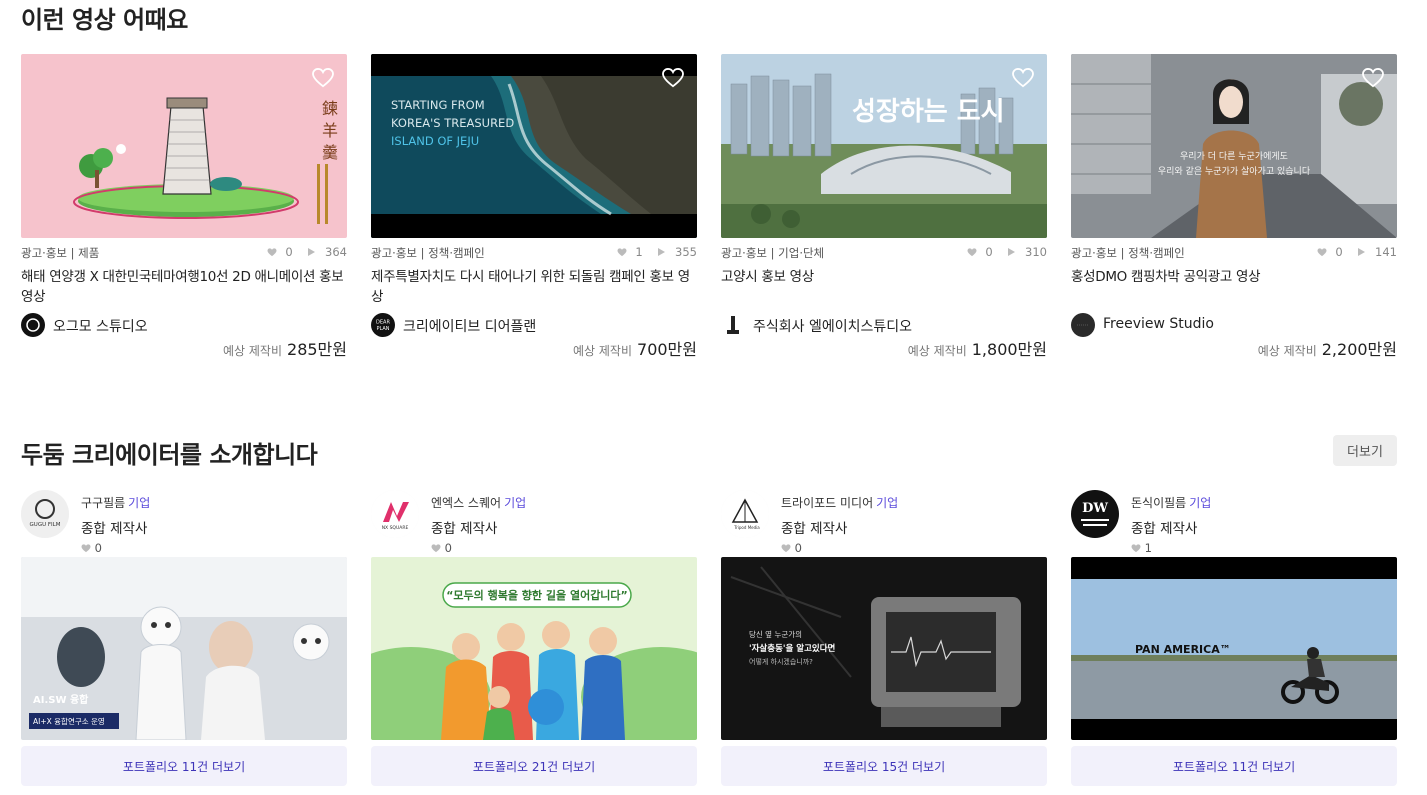  I want to click on thumbnail-robot-lab: AI.SW 융합 AI+X 융합연구소 운영, so click(184, 648).